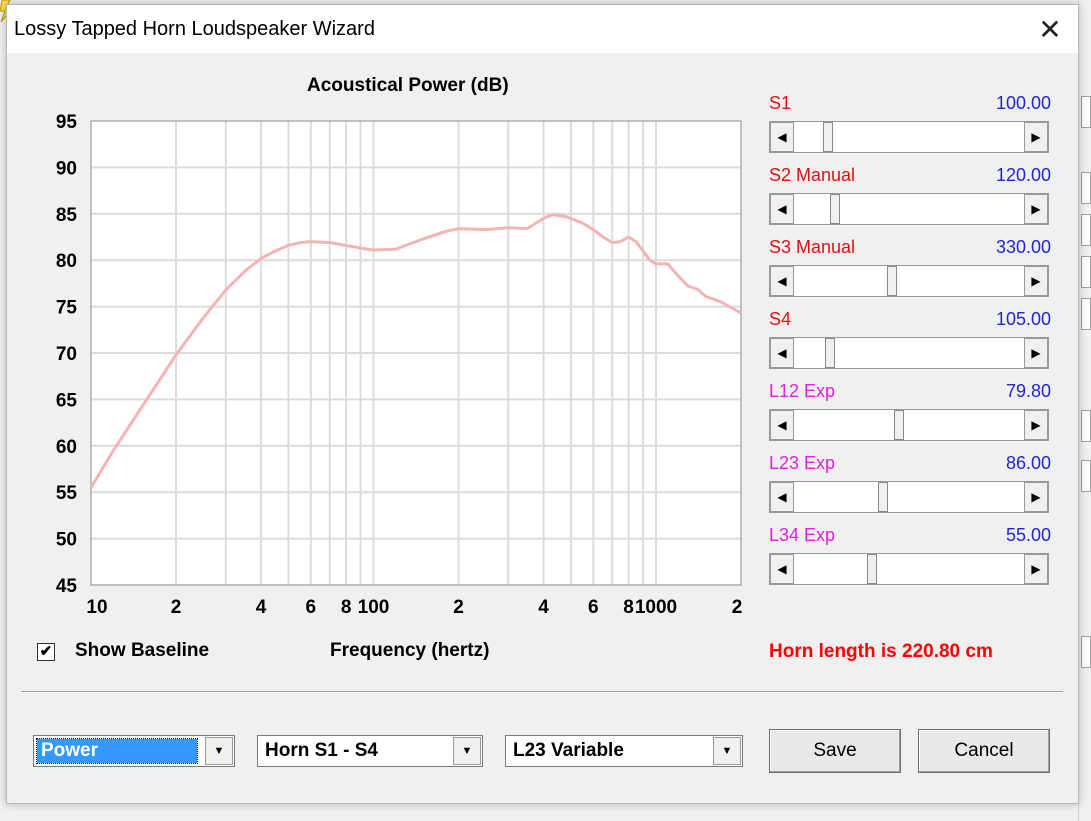  What do you see at coordinates (812, 175) in the screenshot?
I see `slider-label: S2 Manual` at bounding box center [812, 175].